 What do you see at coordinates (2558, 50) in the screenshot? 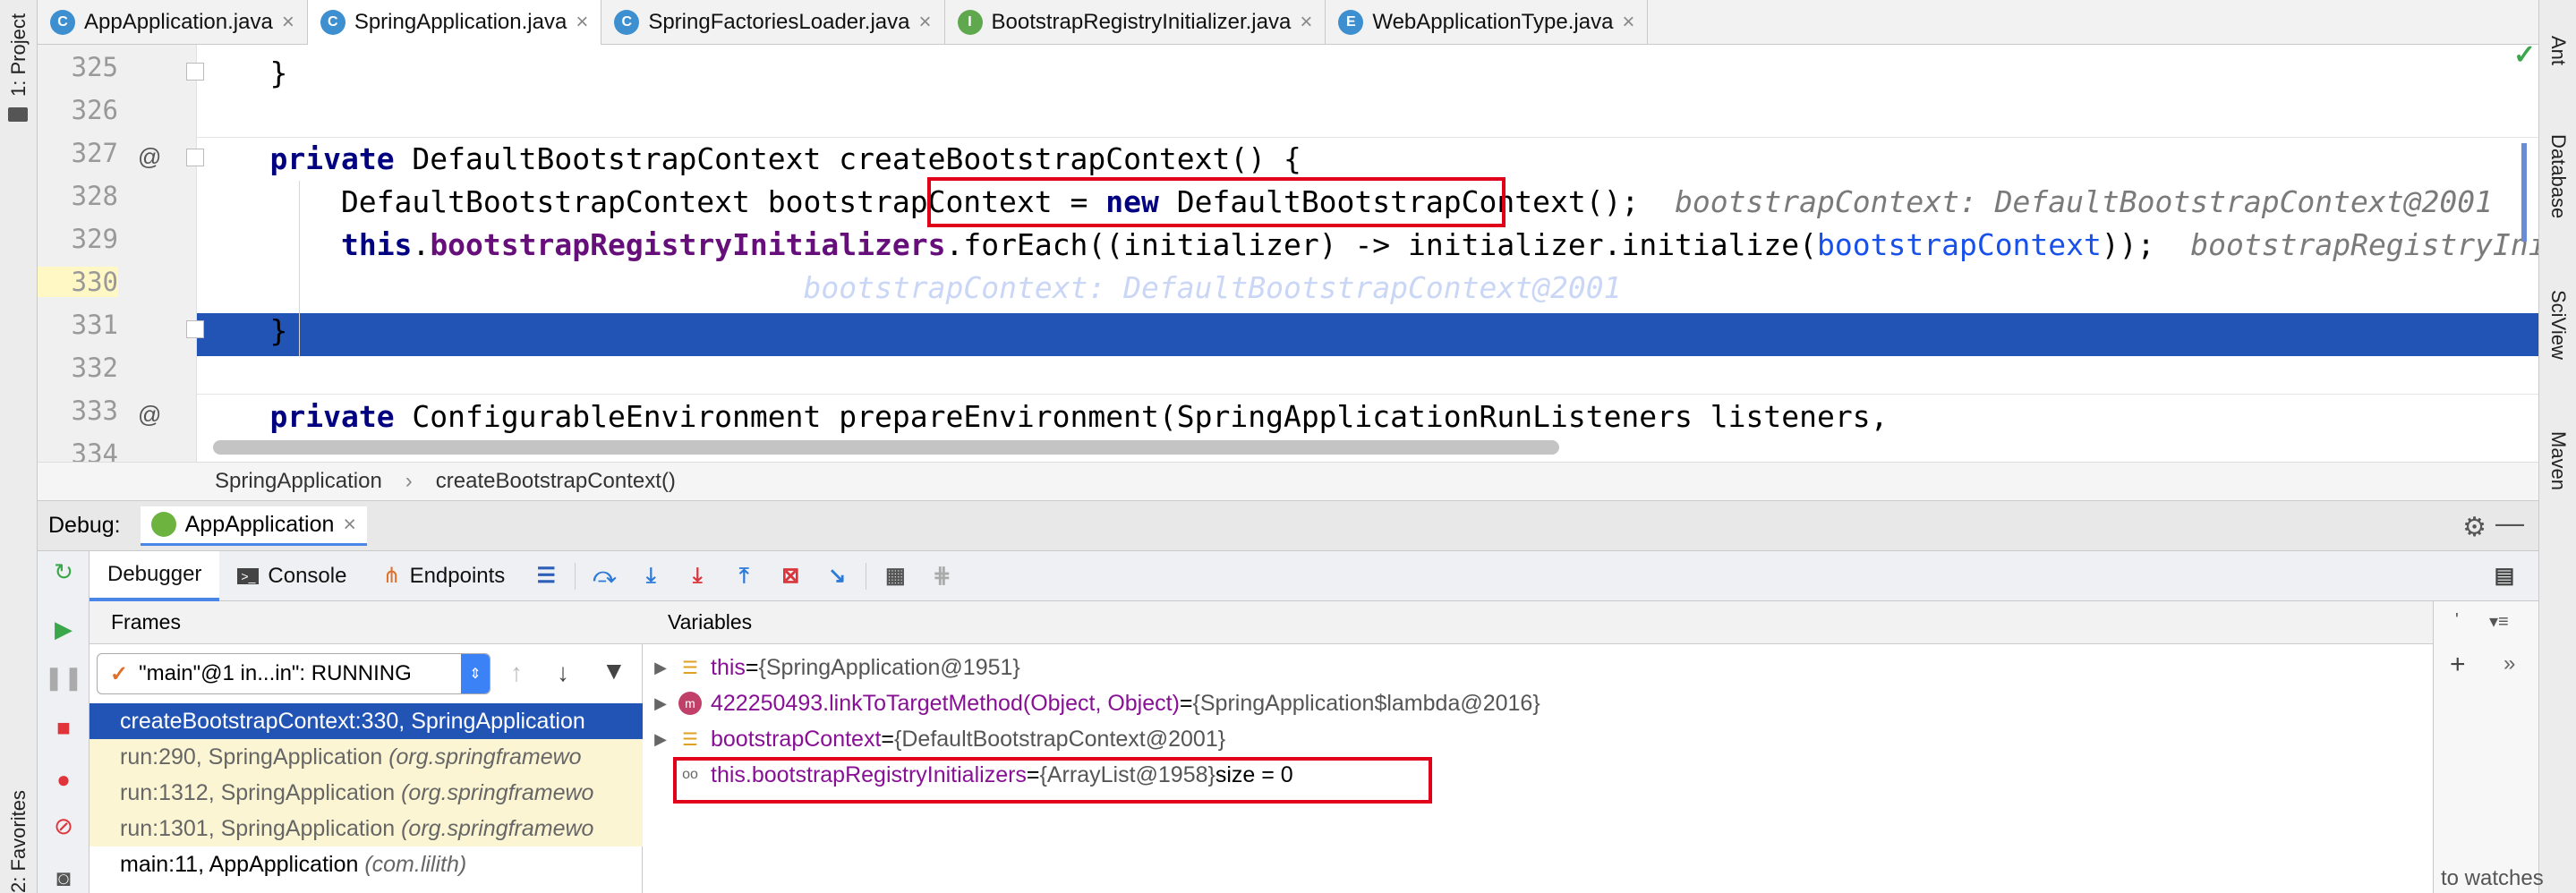
I see `ant-tool-button: Ant` at bounding box center [2558, 50].